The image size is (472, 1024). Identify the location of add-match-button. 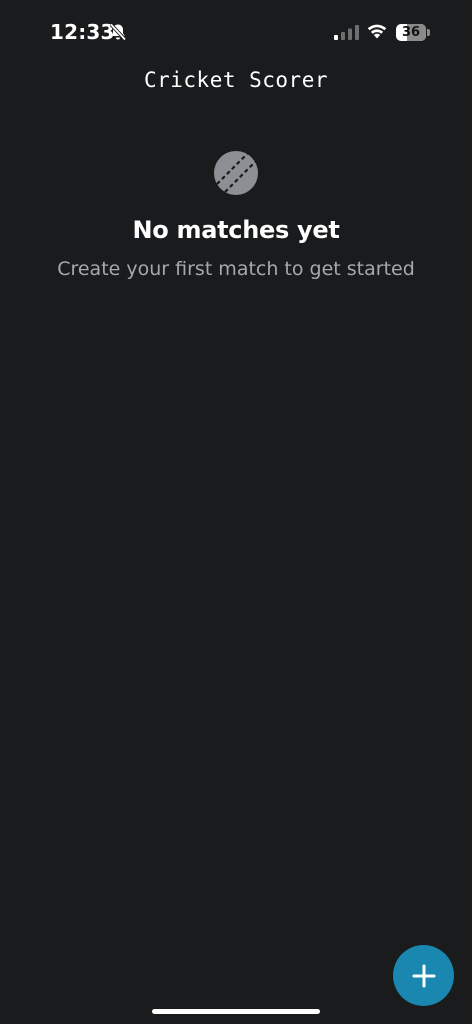
(423, 975).